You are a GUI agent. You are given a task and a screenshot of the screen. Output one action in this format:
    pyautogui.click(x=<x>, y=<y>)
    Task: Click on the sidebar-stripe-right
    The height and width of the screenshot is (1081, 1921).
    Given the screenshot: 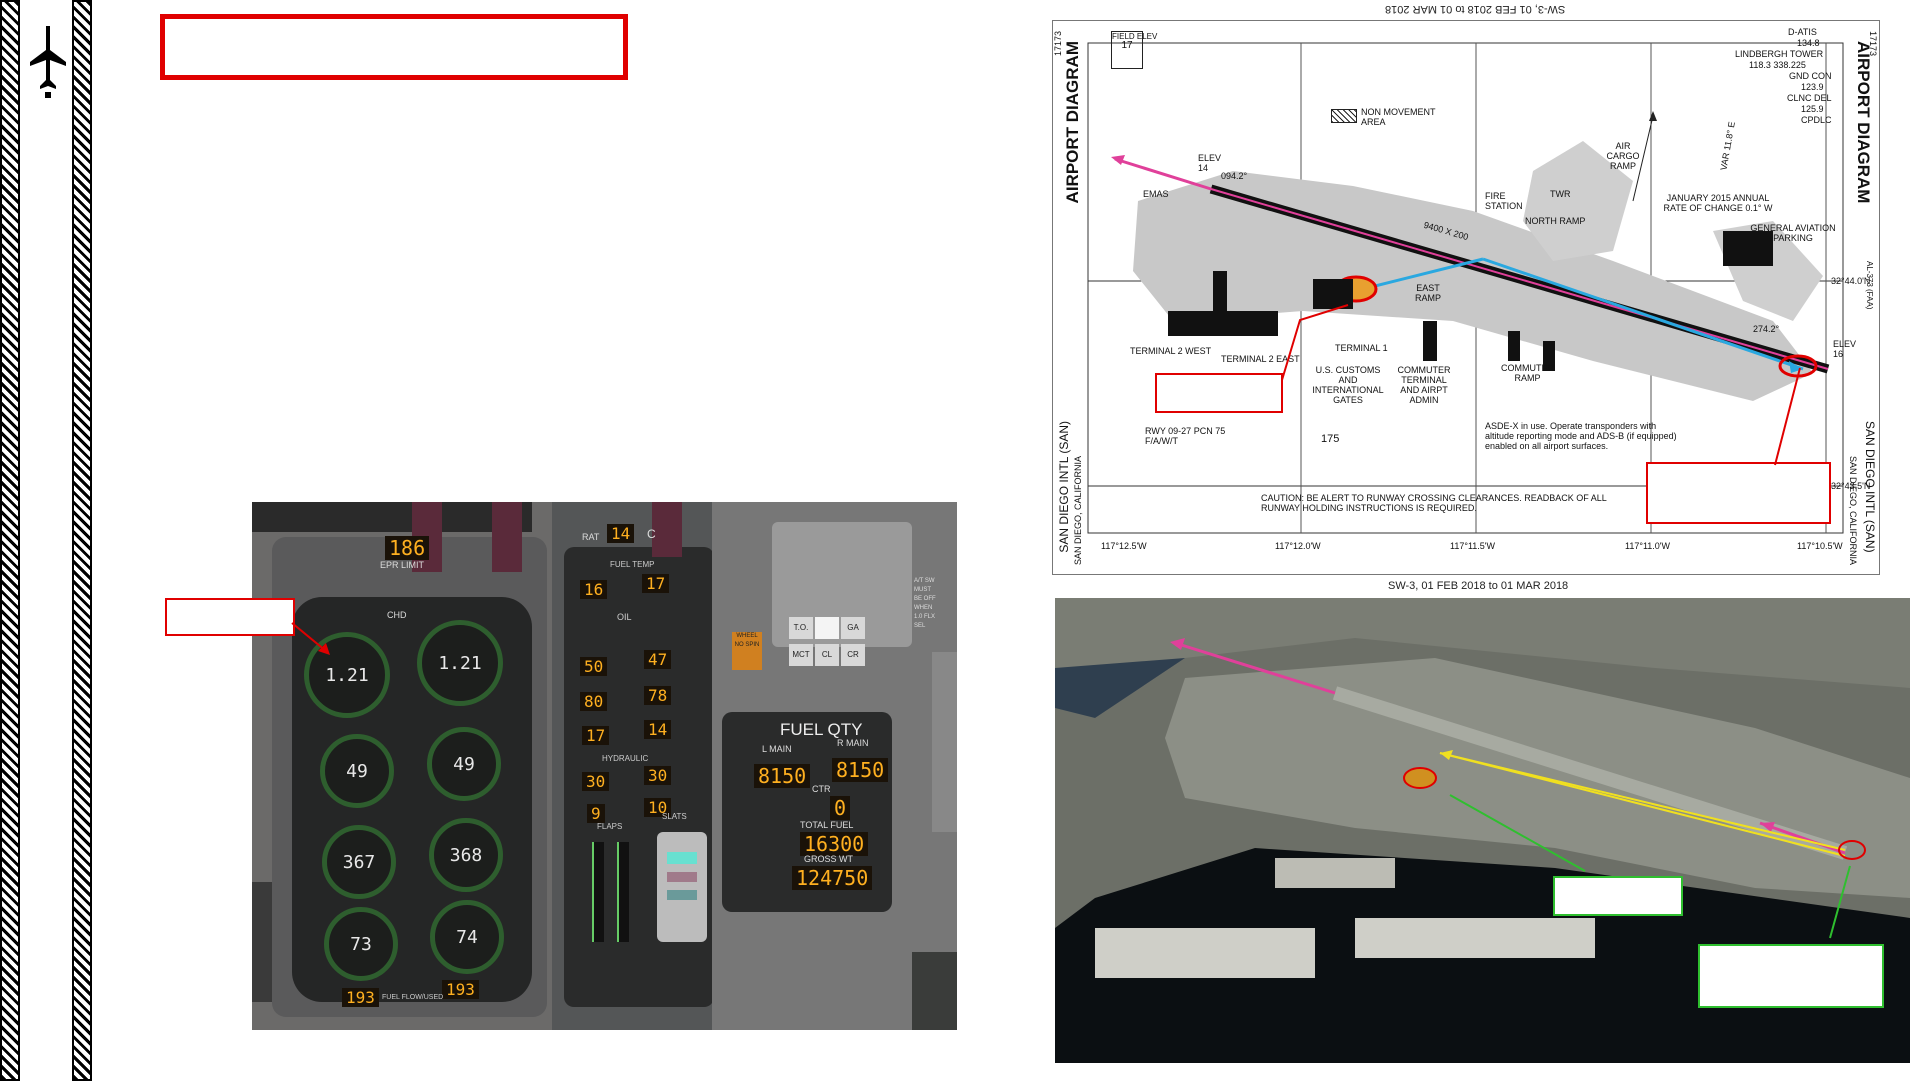 What is the action you would take?
    pyautogui.click(x=82, y=540)
    